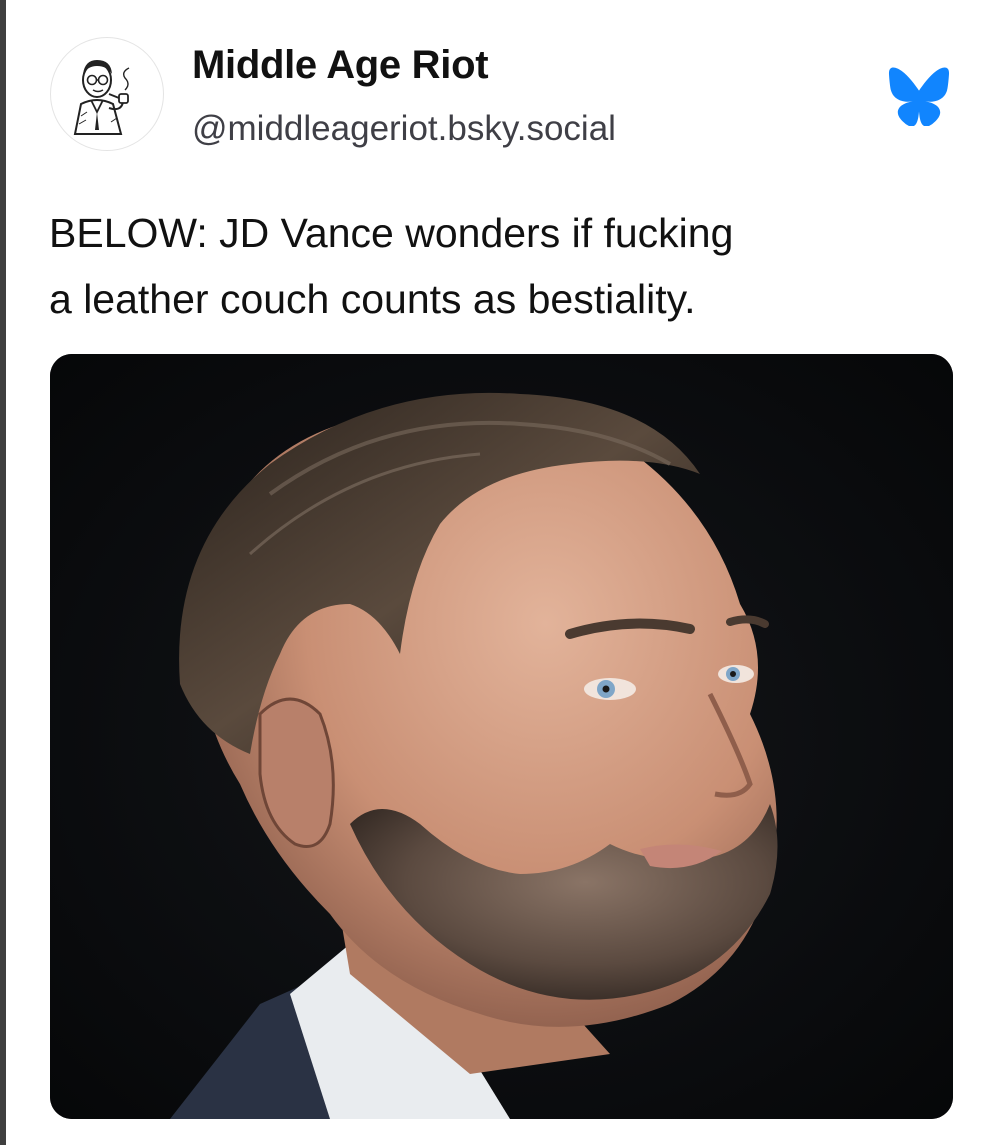 This screenshot has height=1145, width=985. What do you see at coordinates (919, 96) in the screenshot?
I see `bluesky-butterfly-icon` at bounding box center [919, 96].